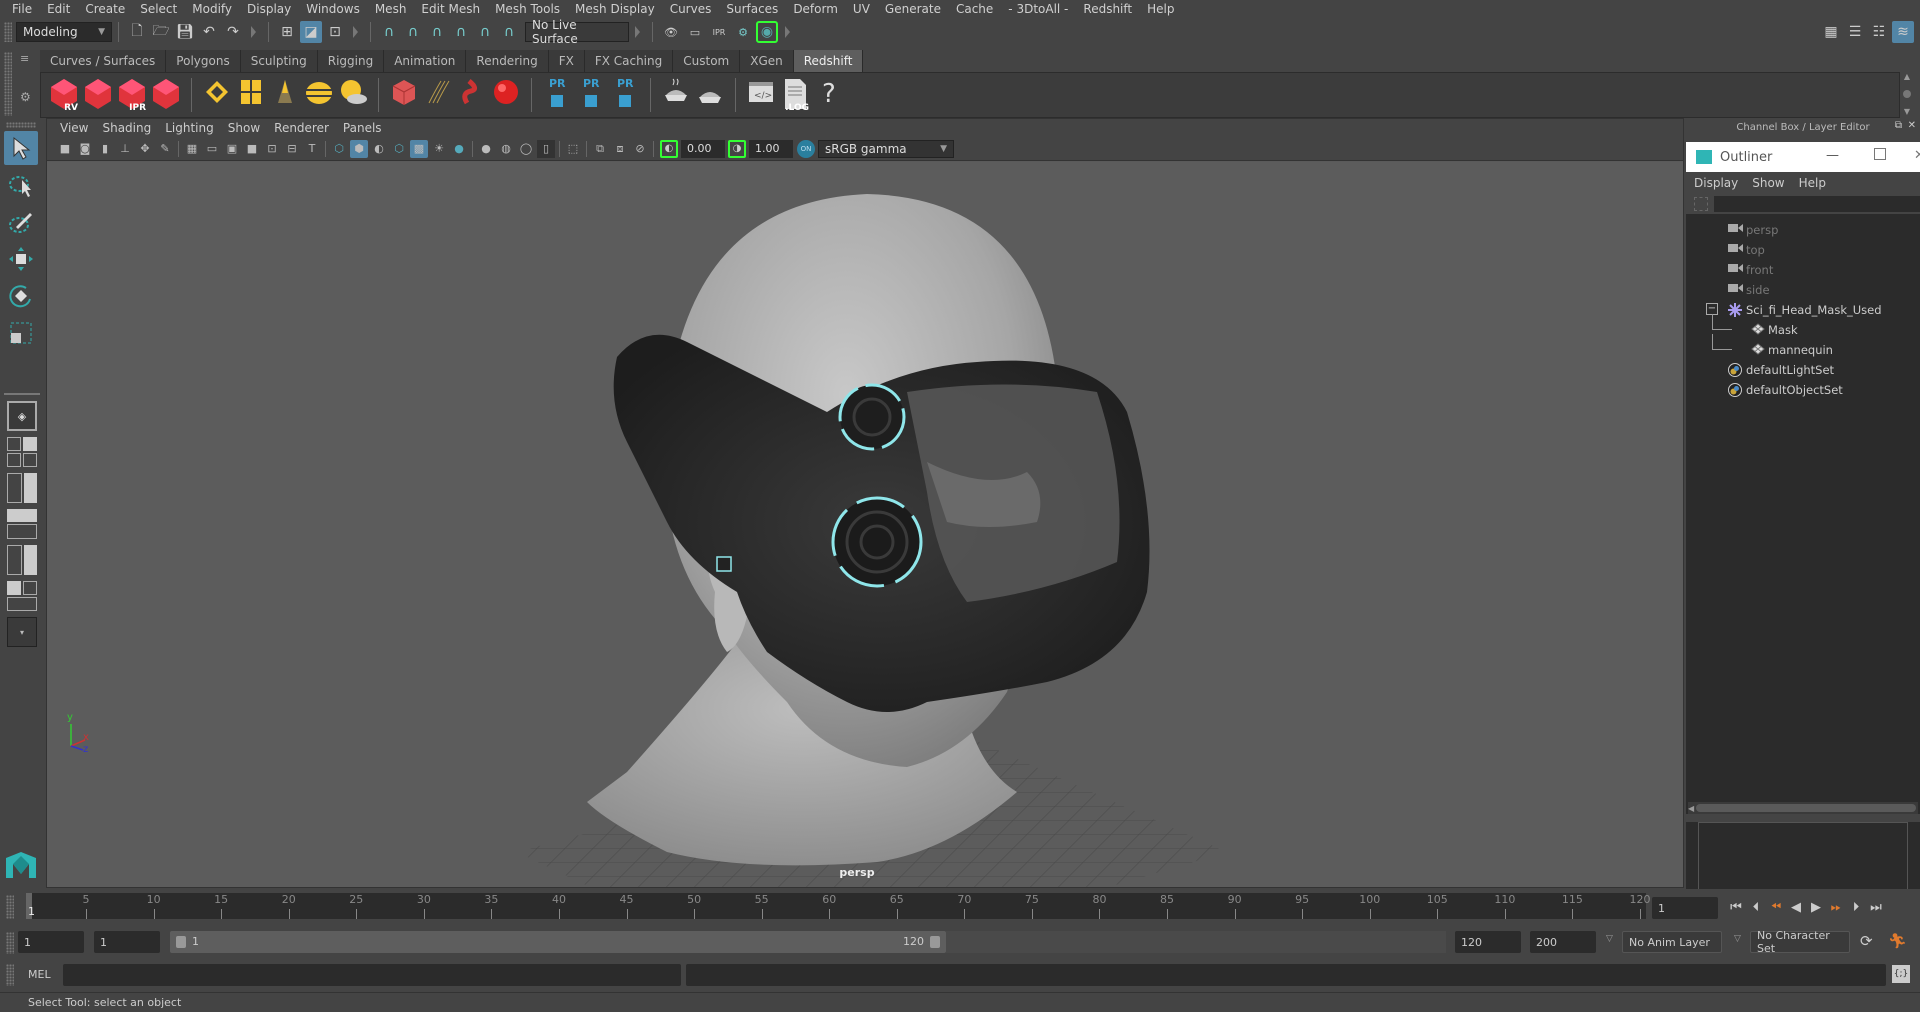  Describe the element at coordinates (64, 95) in the screenshot. I see `redshift-render-view-button: RV` at that location.